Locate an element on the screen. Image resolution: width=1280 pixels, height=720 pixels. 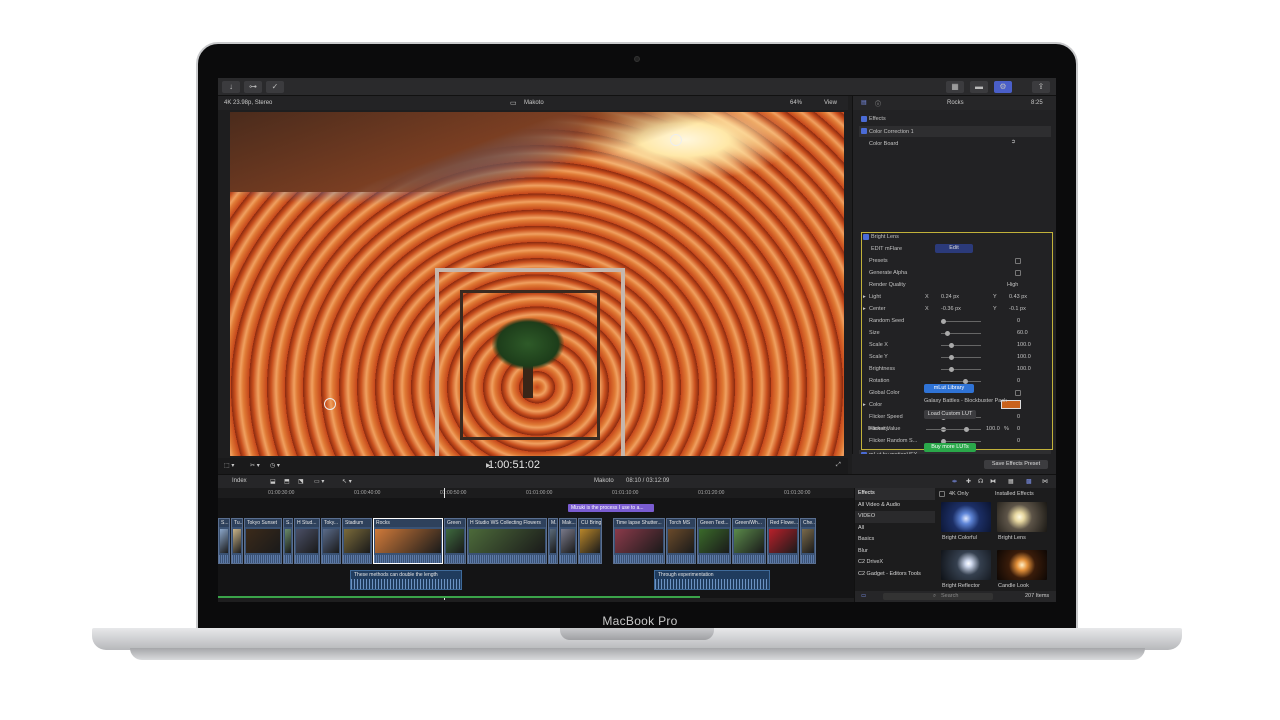
share-icon: ⇪ is located at coordinates (1041, 87).